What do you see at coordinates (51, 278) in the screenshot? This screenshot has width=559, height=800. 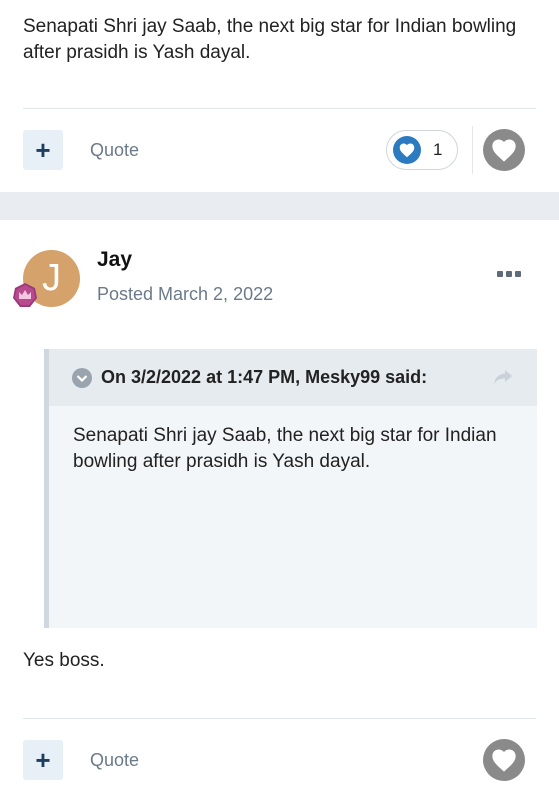 I see `avatar-letter: J` at bounding box center [51, 278].